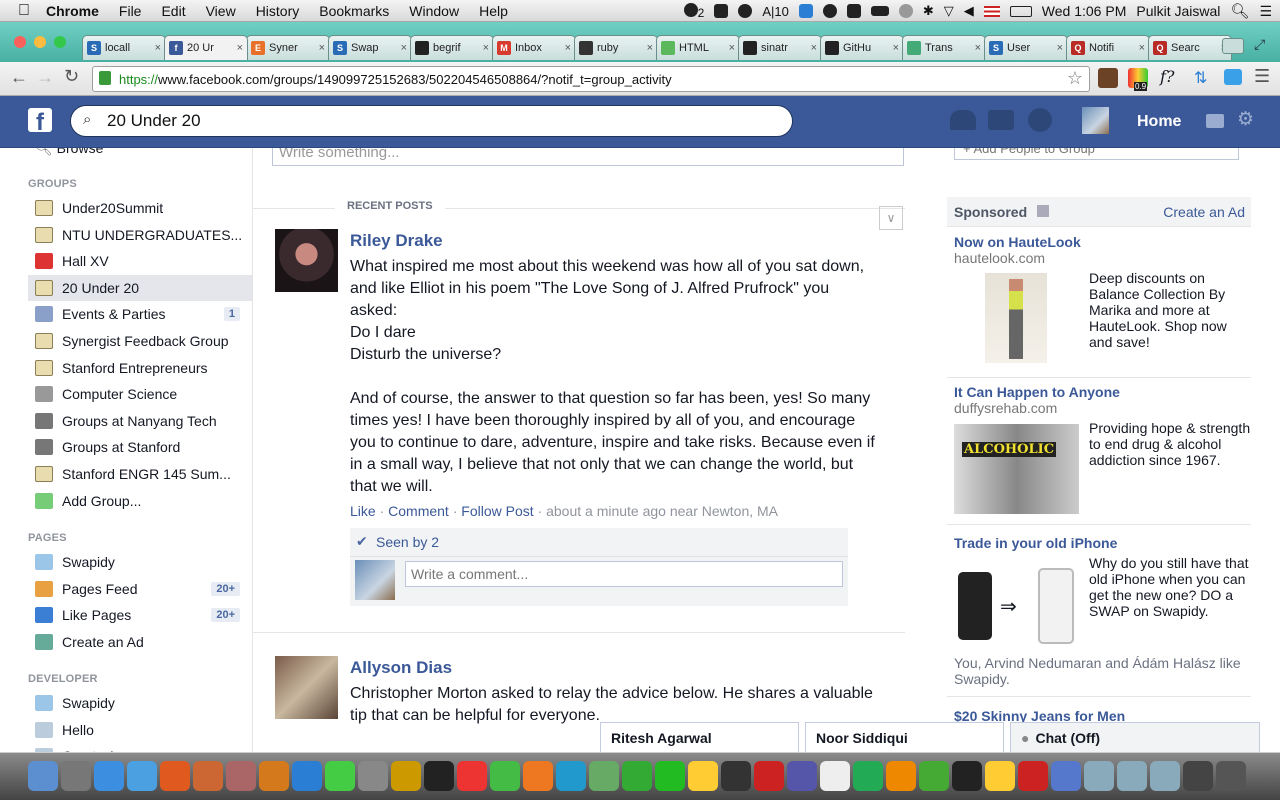  What do you see at coordinates (71, 76) in the screenshot?
I see `reload-icon: ↻` at bounding box center [71, 76].